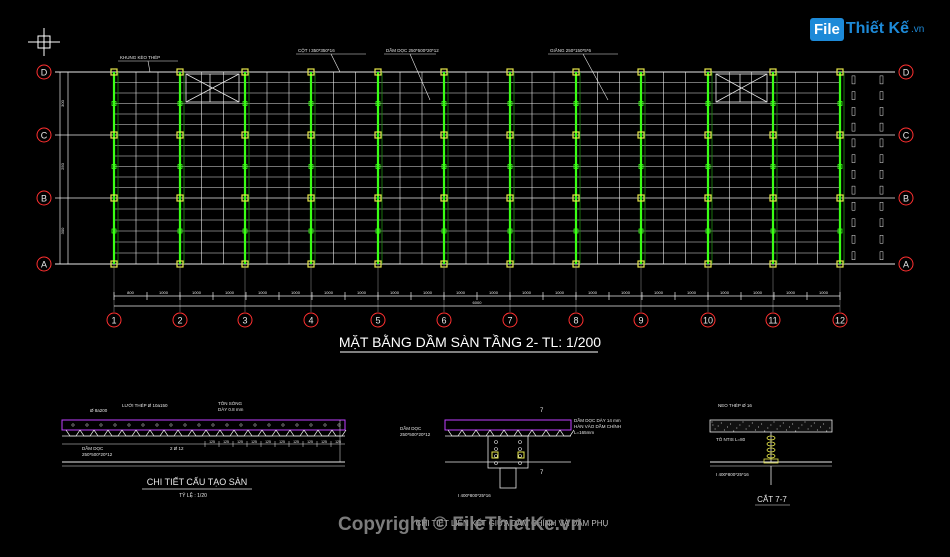  Describe the element at coordinates (197, 482) in the screenshot. I see `detail-title: CHI TIẾT CẤU TẠO SÀN` at that location.